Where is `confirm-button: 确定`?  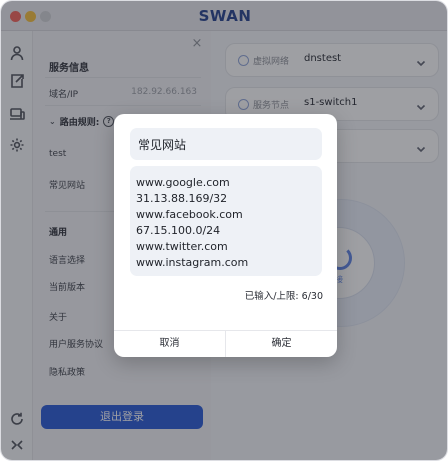 confirm-button: 确定 is located at coordinates (281, 344).